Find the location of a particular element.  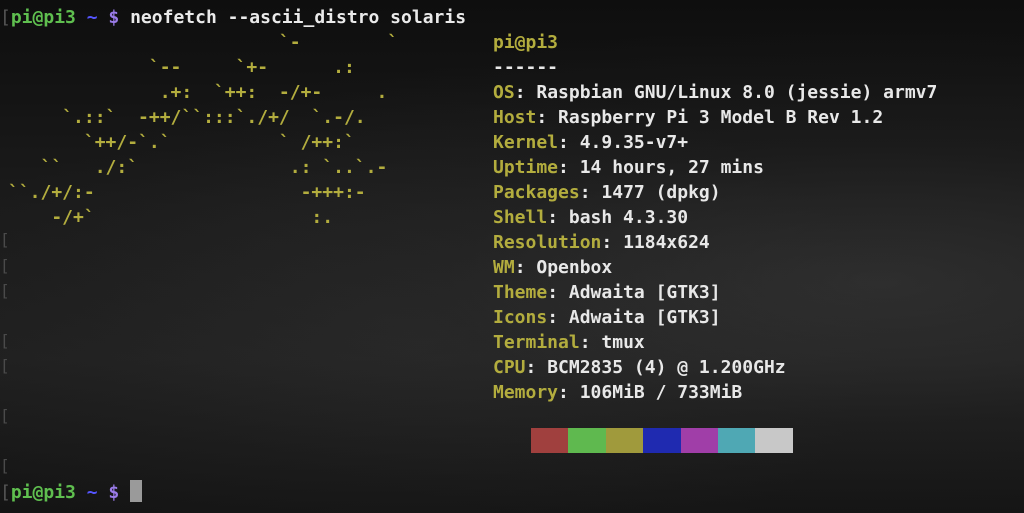

info-value: 14 hours, 27 mins is located at coordinates (671, 167).